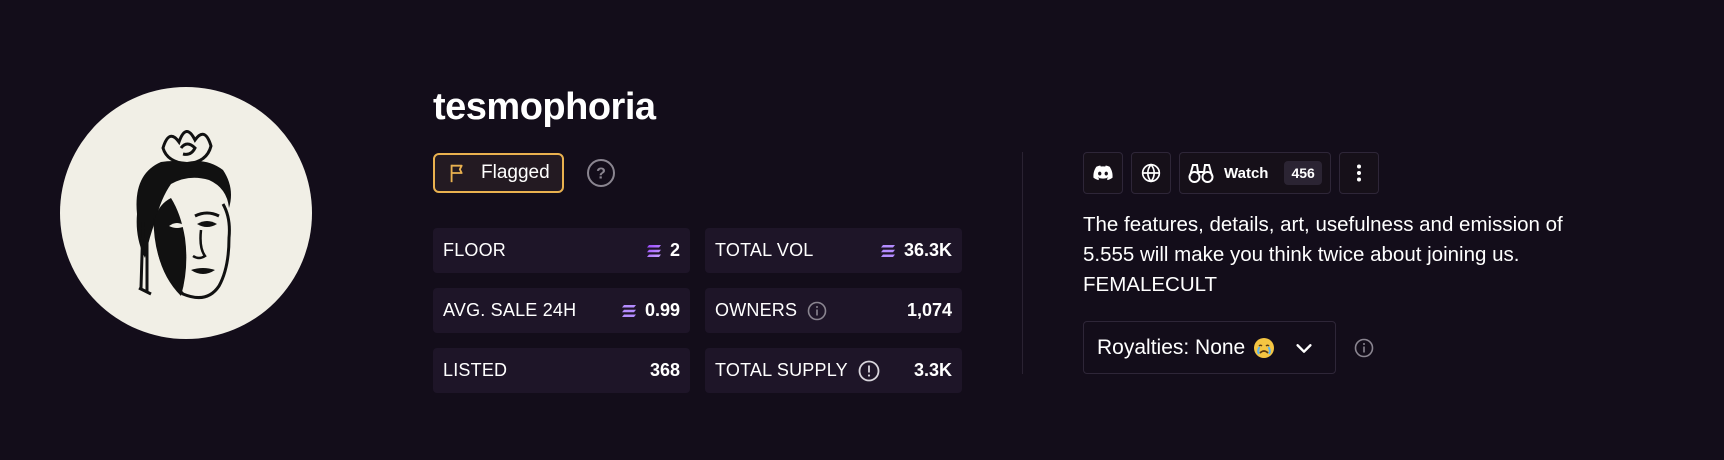 The image size is (1724, 460). I want to click on watch-count: 456, so click(1303, 173).